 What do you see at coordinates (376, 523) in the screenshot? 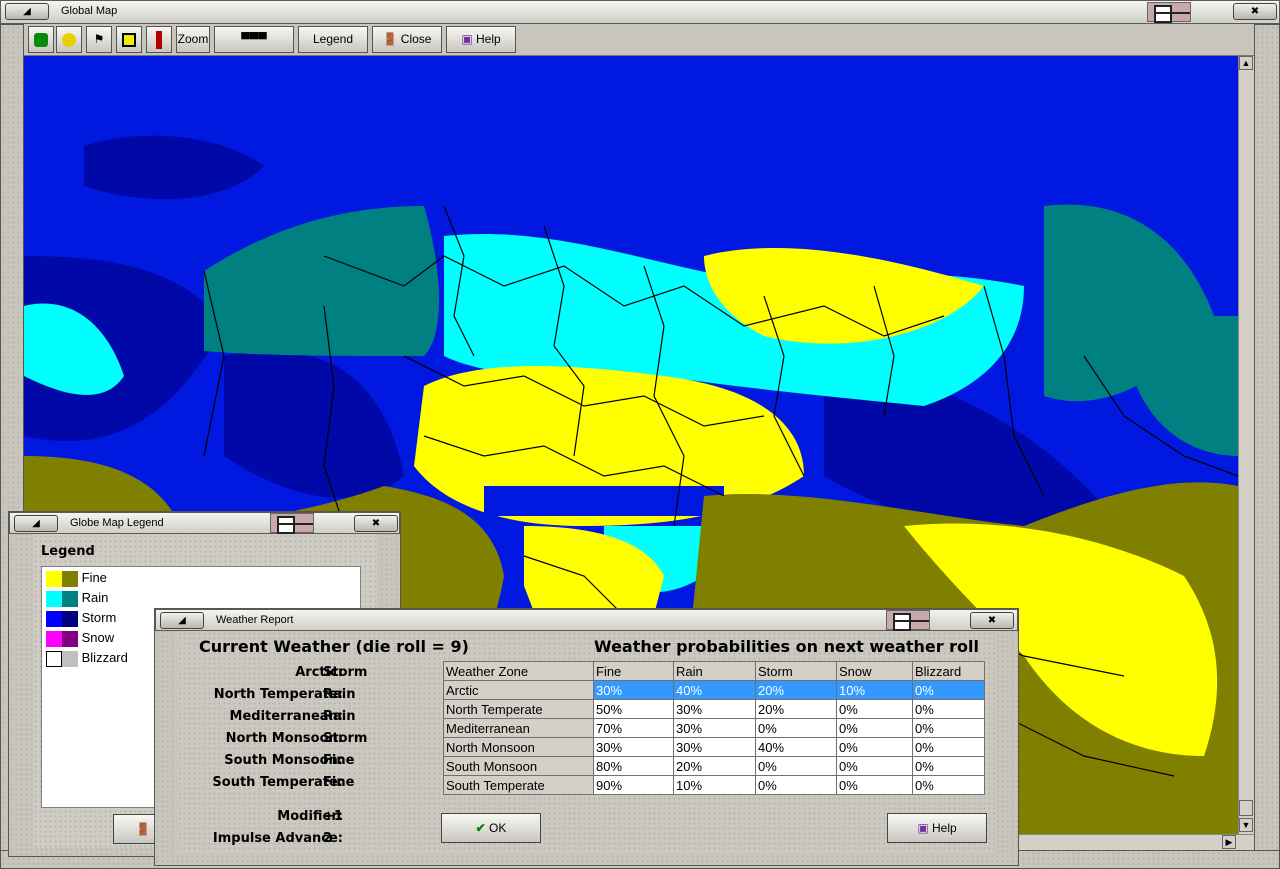
I see `legend-close-button: ✖` at bounding box center [376, 523].